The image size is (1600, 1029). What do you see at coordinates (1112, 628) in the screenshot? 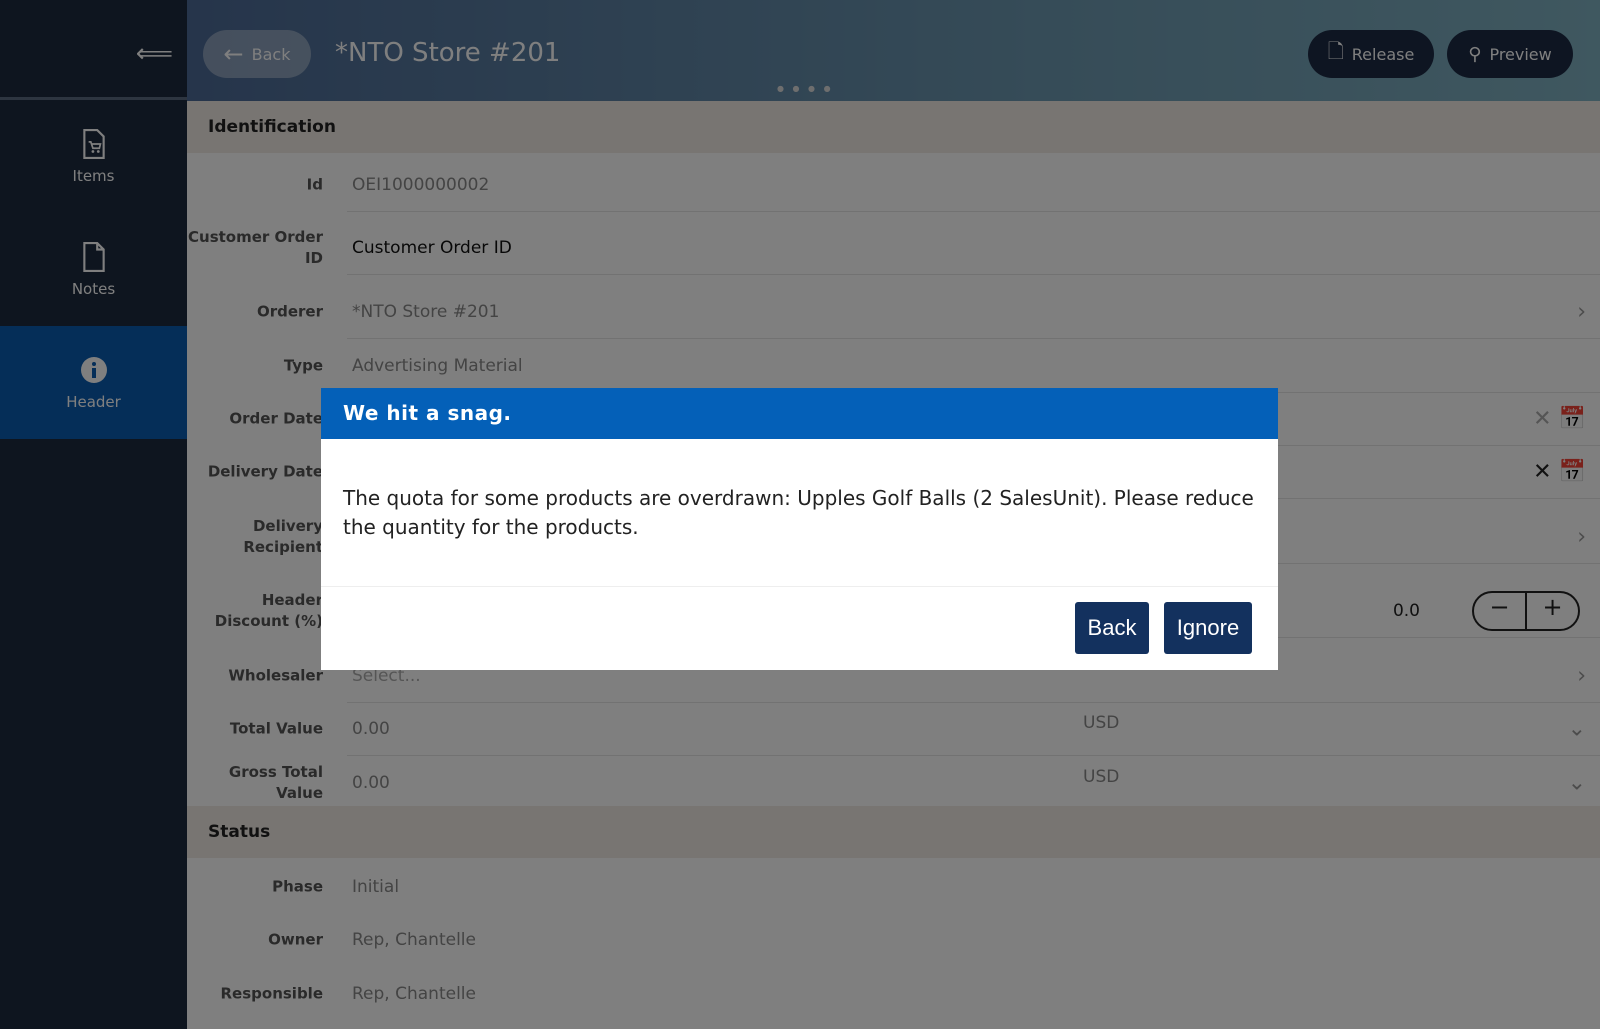
I see `dialog-back-button: Back` at bounding box center [1112, 628].